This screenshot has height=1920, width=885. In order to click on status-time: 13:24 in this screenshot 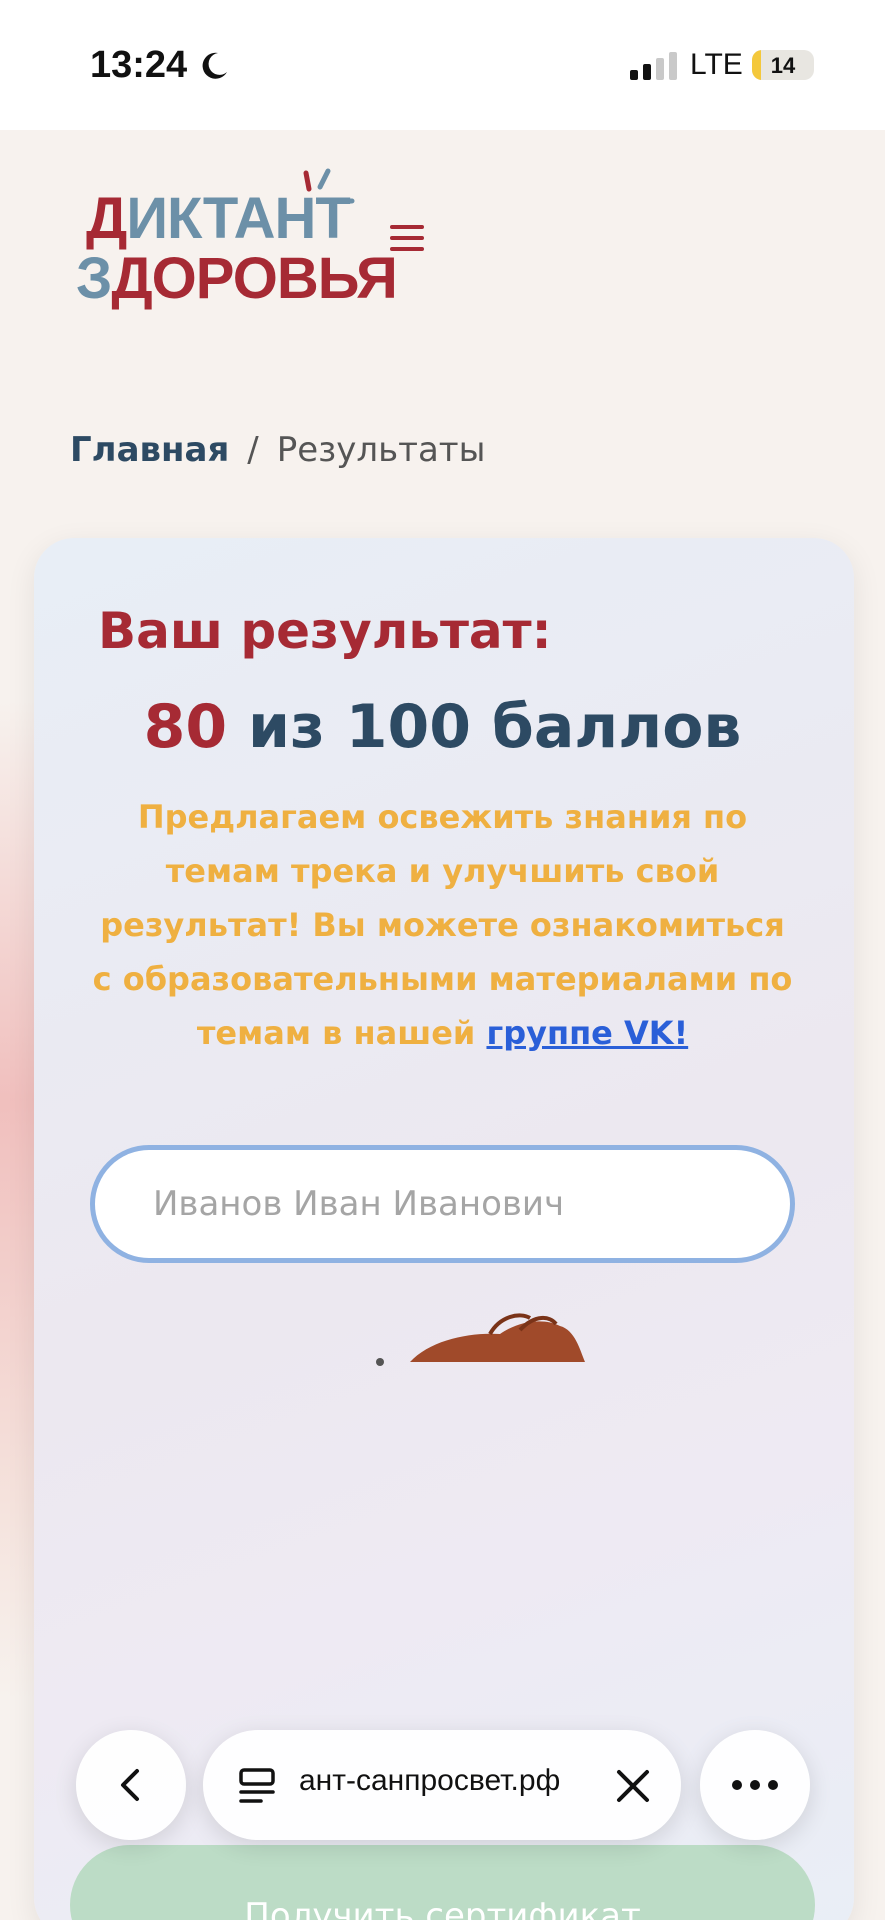, I will do `click(139, 65)`.